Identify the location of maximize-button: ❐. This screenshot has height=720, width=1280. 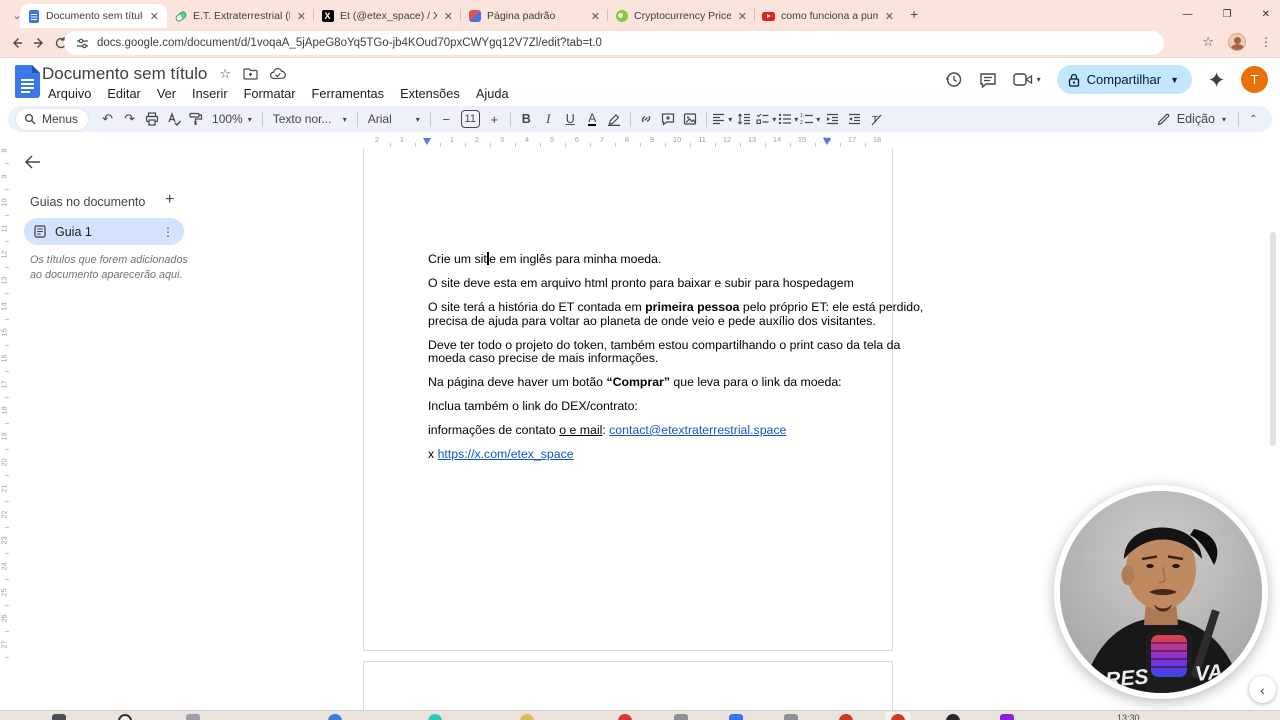
(1227, 14).